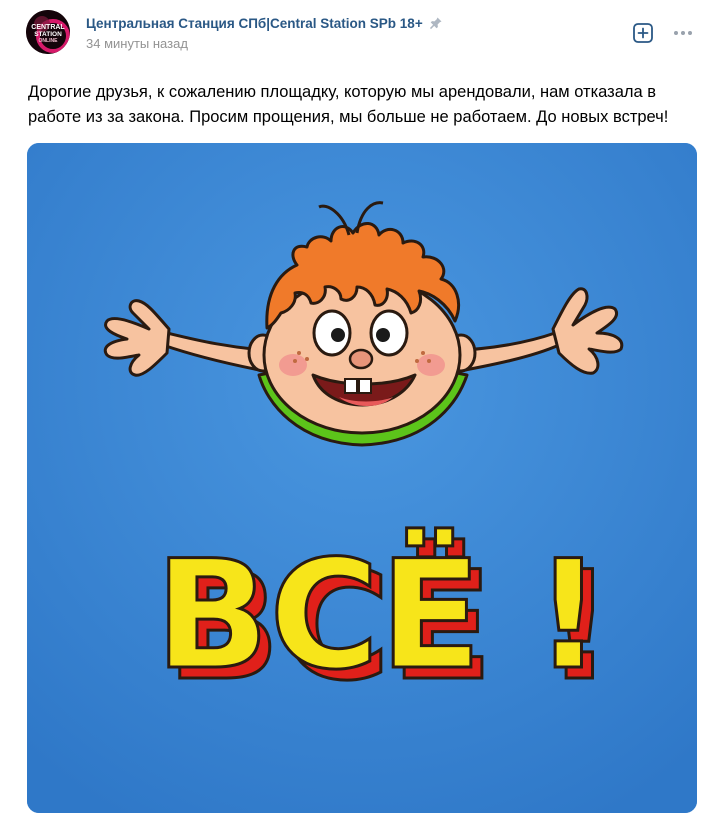 This screenshot has height=813, width=724. I want to click on caption-text: ВСЁ !, so click(379, 615).